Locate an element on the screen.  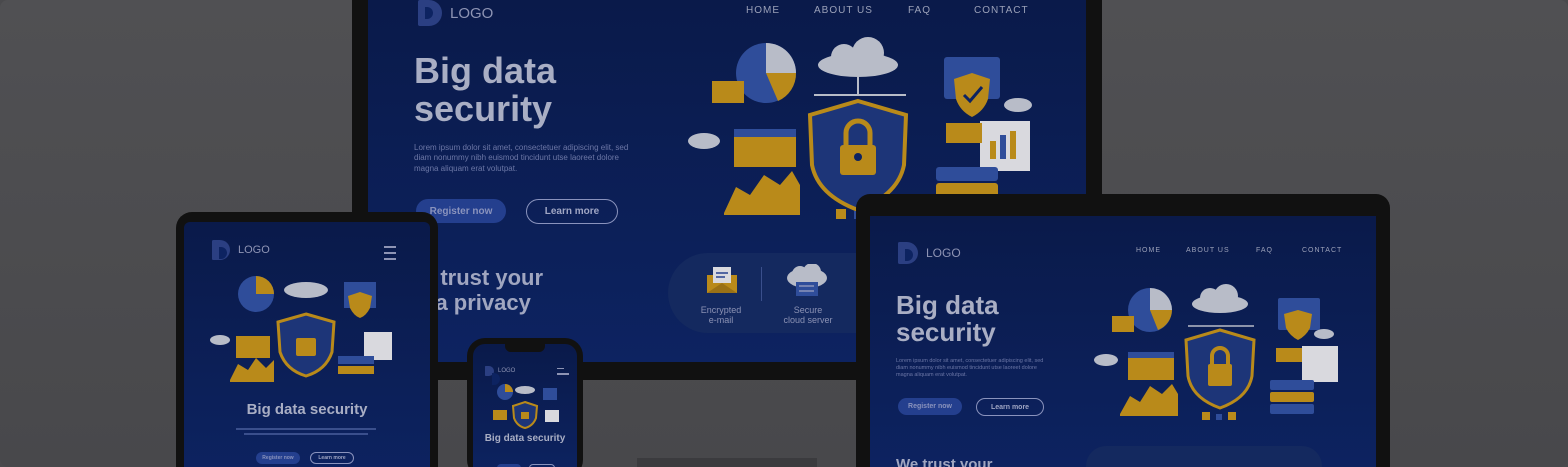
feature-server: Secure cloud server is located at coordinates (808, 315).